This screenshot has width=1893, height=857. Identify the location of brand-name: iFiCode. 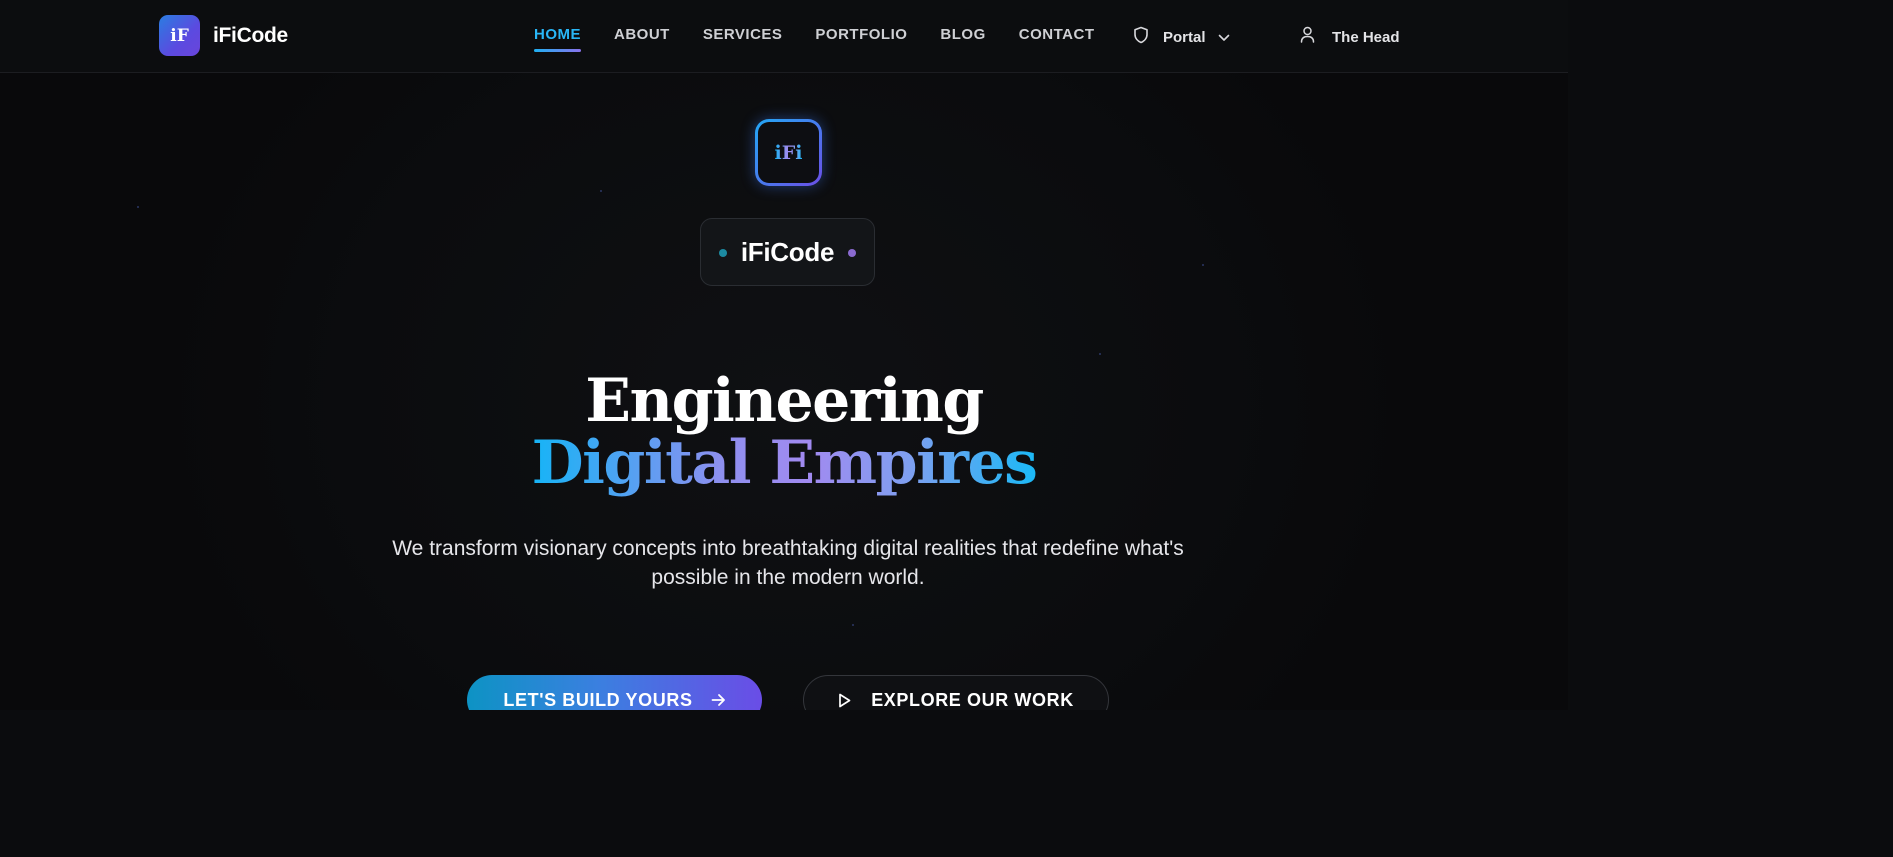
(250, 35).